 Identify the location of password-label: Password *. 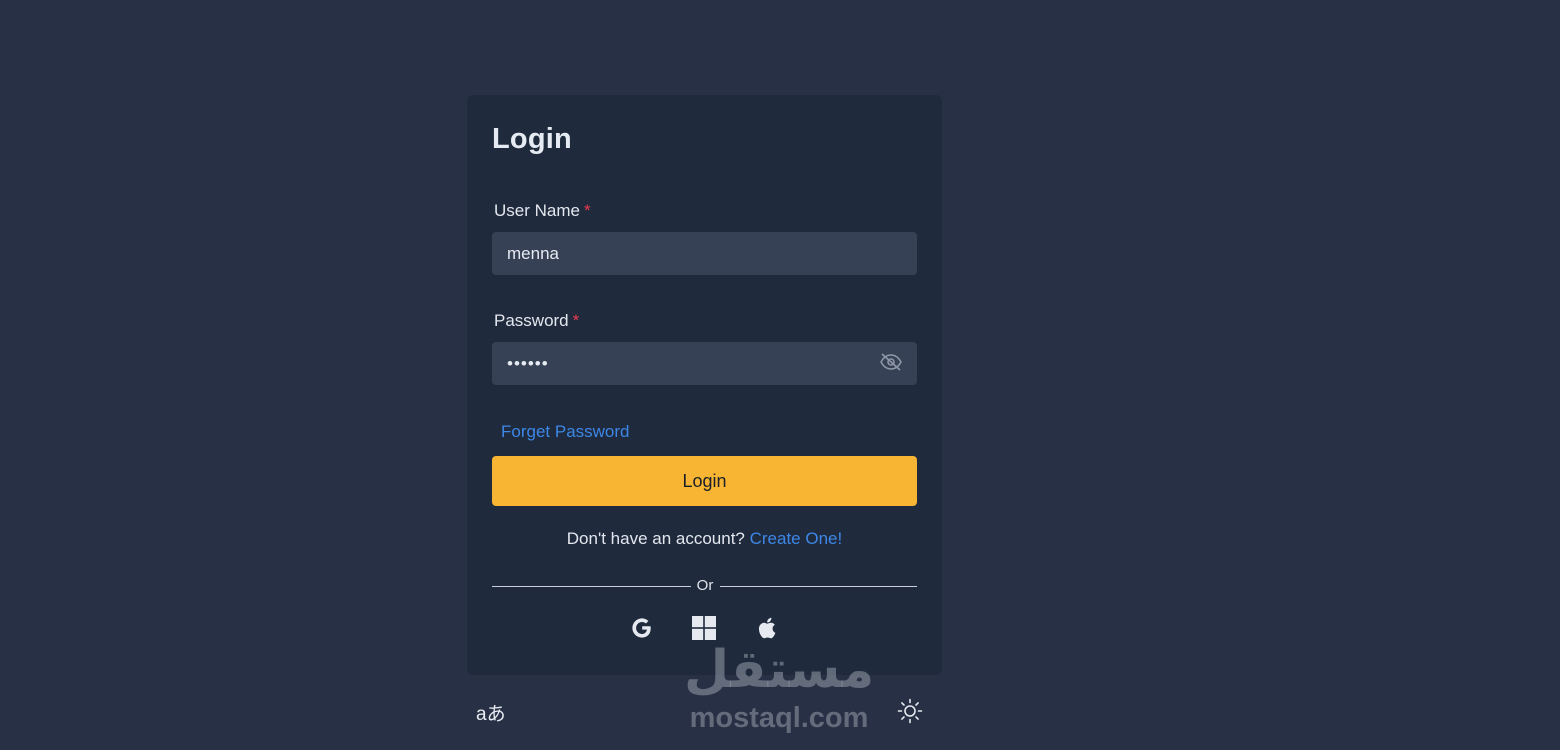
(536, 321).